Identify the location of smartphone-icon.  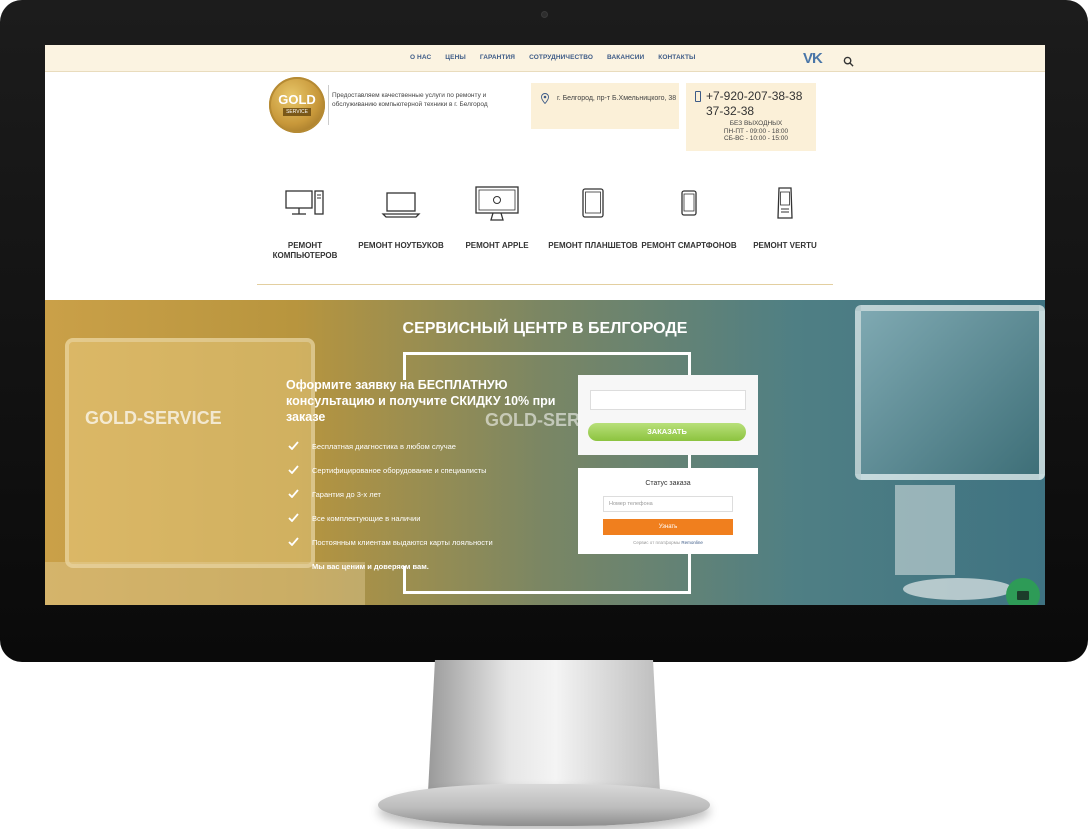
(689, 203).